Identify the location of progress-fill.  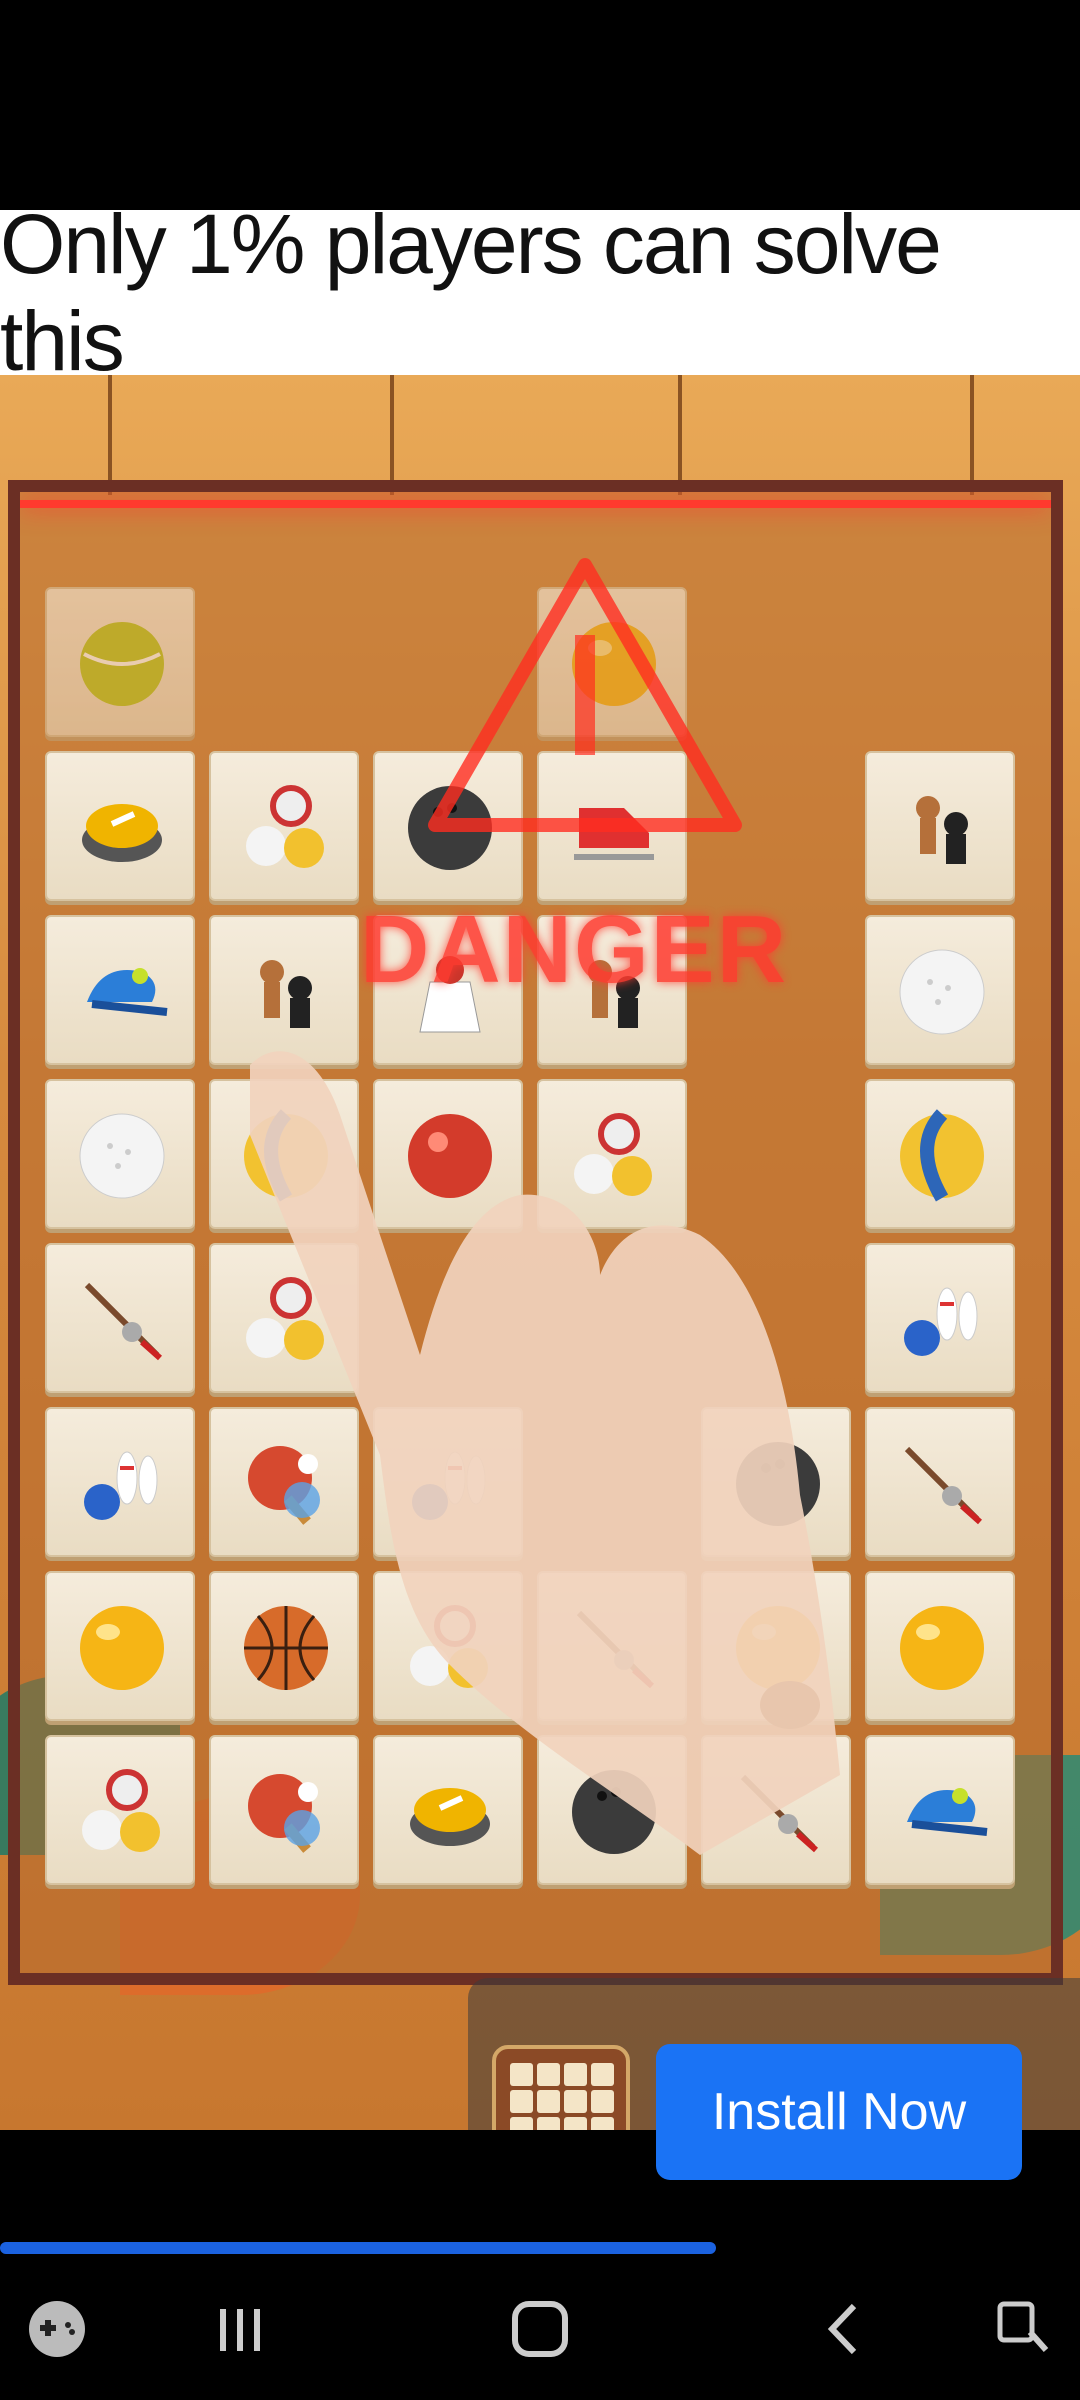
(358, 2248).